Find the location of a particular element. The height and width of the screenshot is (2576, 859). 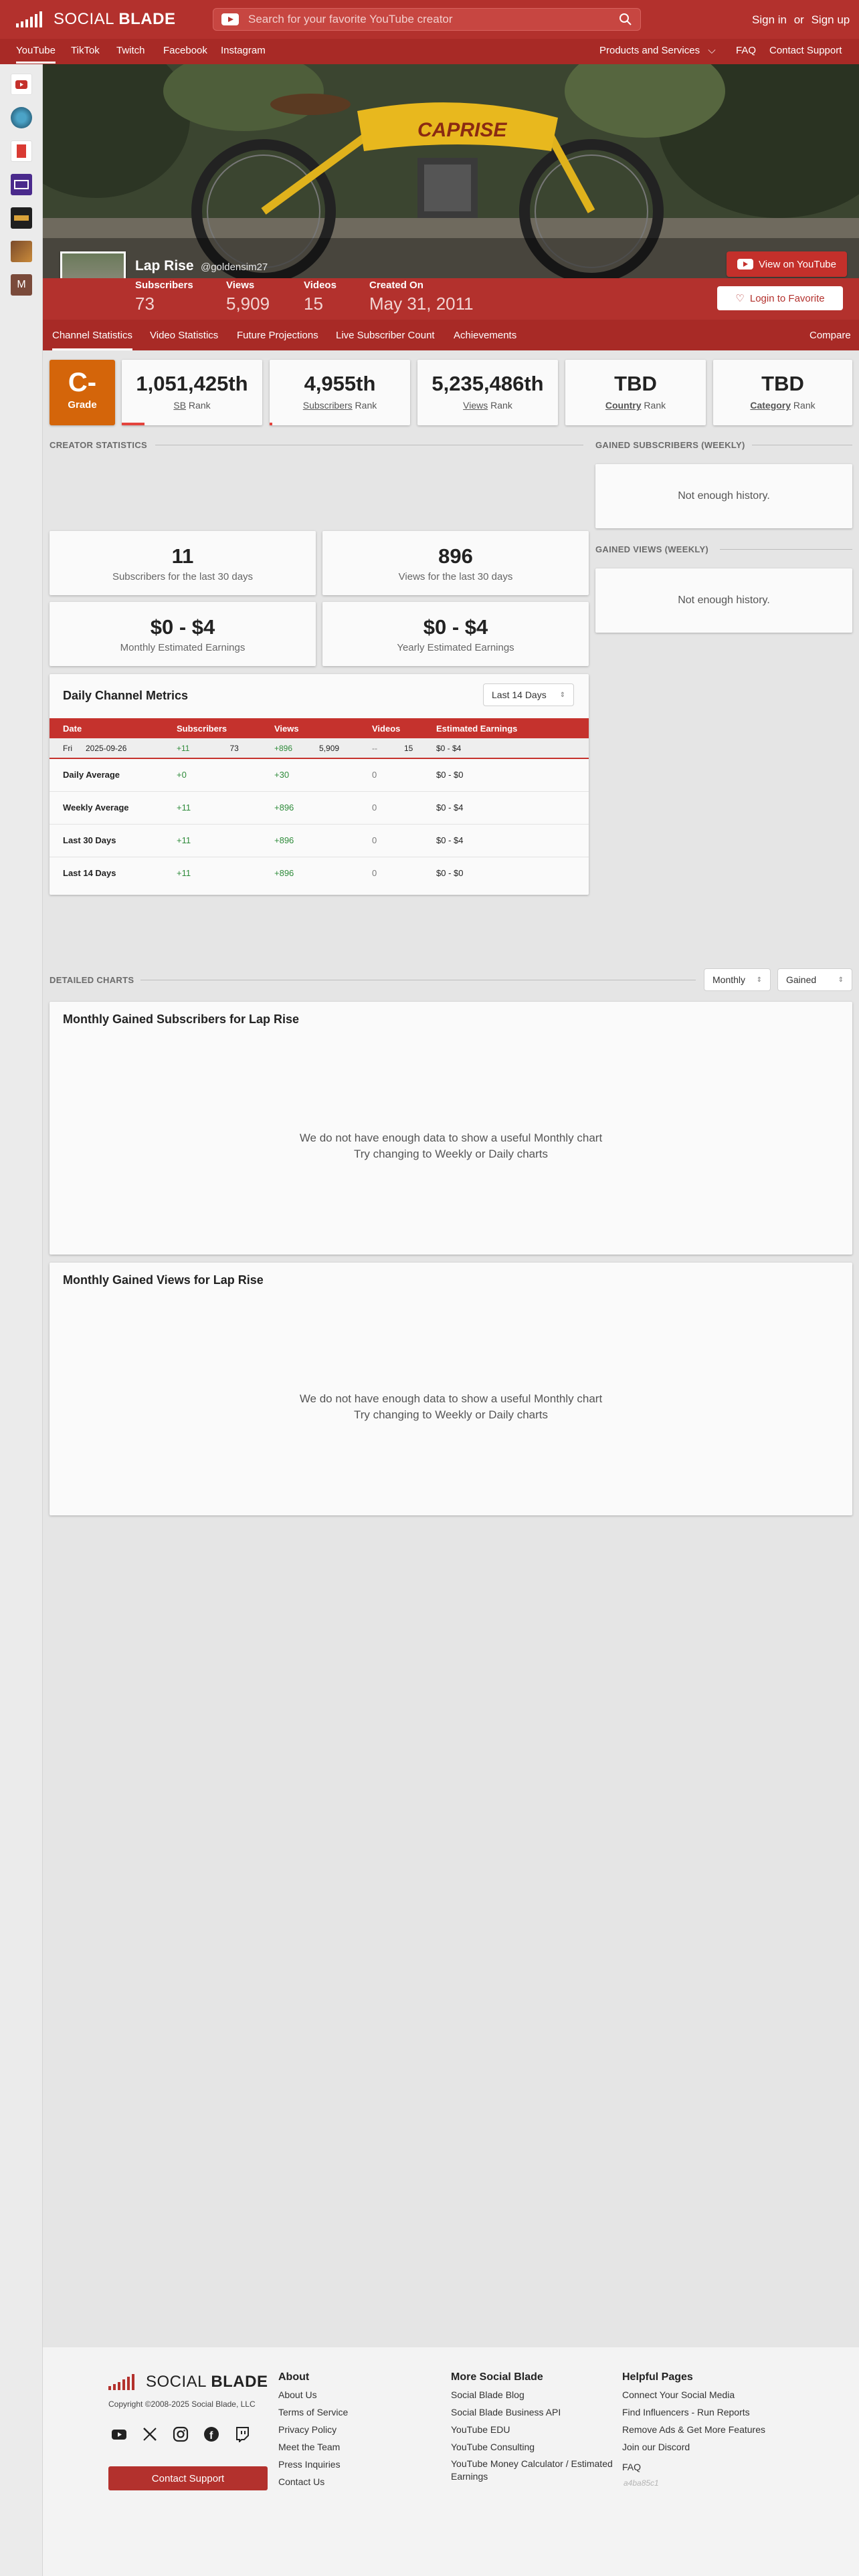

left-sidebar: M is located at coordinates (21, 1320).